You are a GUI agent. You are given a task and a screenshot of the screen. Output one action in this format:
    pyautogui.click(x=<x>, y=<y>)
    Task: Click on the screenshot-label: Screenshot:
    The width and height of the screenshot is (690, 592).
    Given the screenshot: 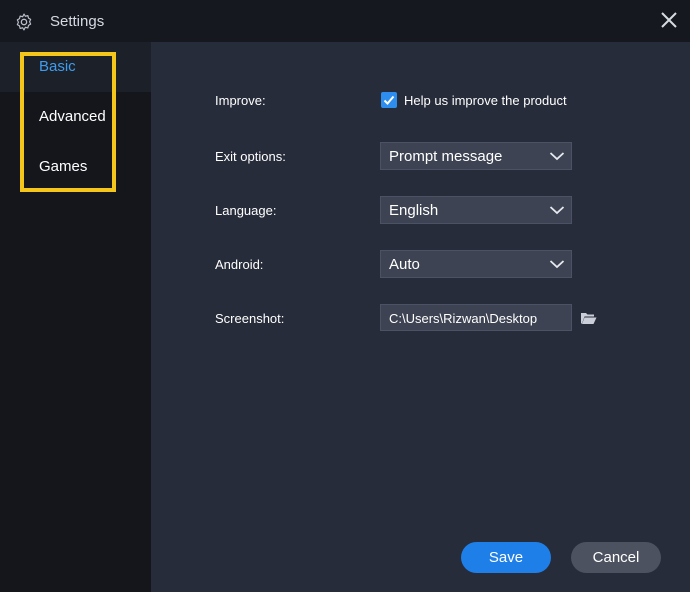 What is the action you would take?
    pyautogui.click(x=250, y=318)
    